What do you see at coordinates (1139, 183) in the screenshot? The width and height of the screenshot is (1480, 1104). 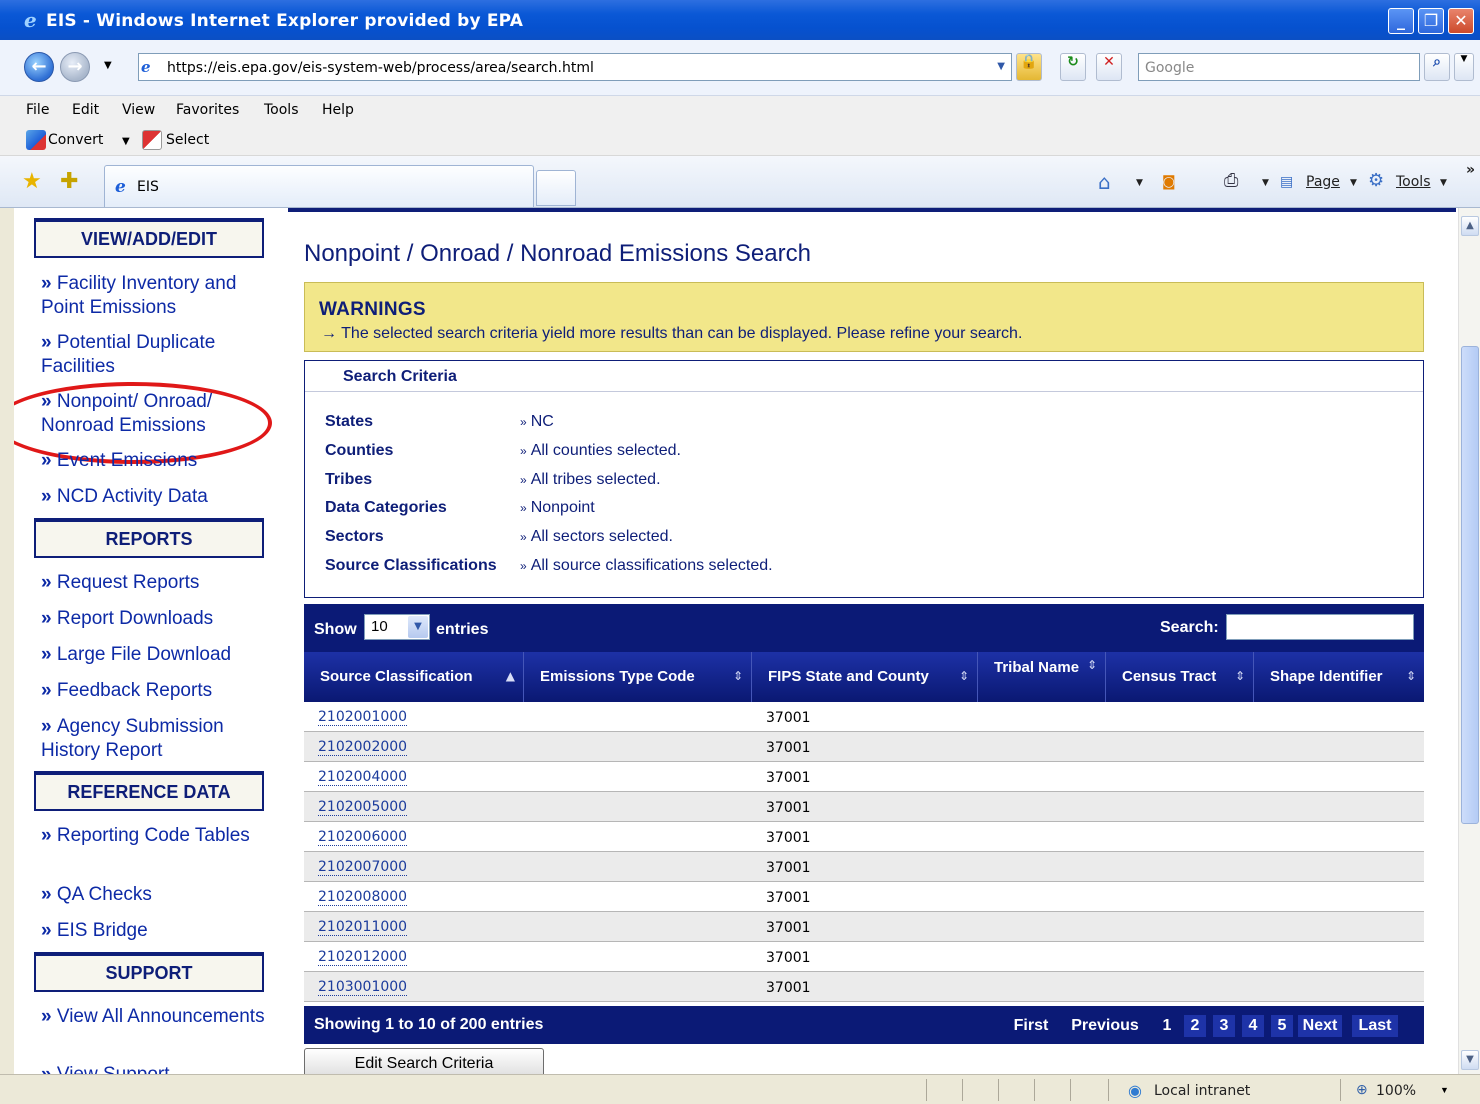 I see `home-dropdown-icon: ▼` at bounding box center [1139, 183].